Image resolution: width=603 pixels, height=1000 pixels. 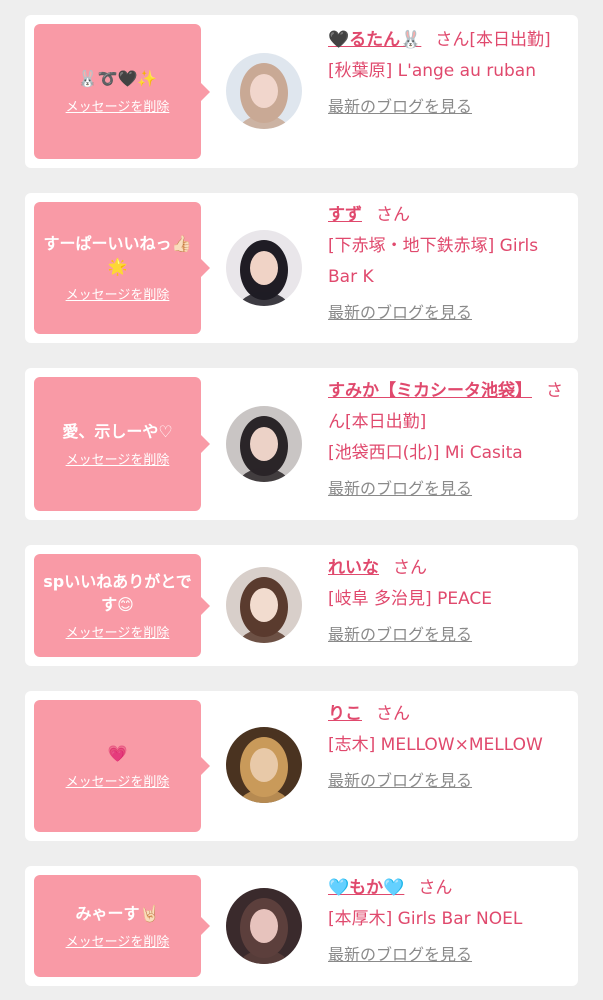 What do you see at coordinates (345, 714) in the screenshot?
I see `sender-name-link: りこ` at bounding box center [345, 714].